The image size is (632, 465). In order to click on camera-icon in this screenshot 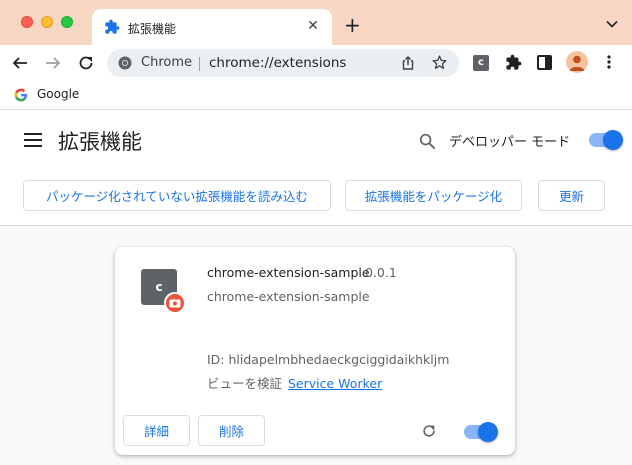, I will do `click(175, 303)`.